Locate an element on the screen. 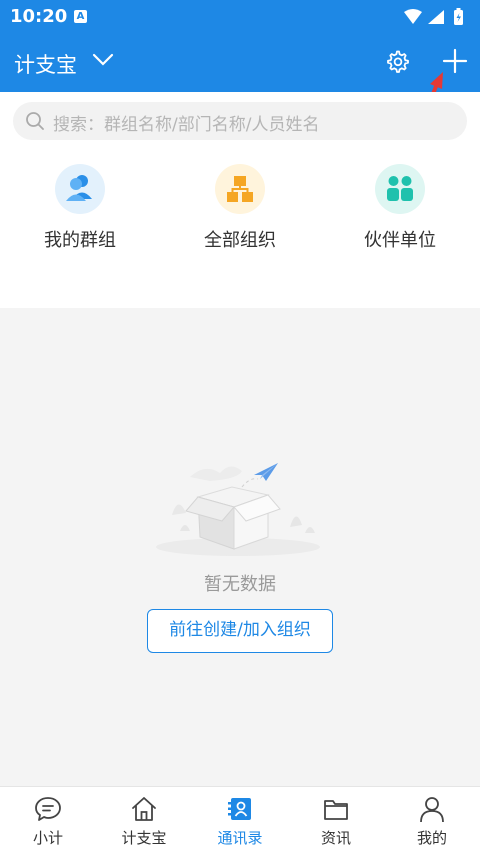  partner-icon is located at coordinates (400, 189).